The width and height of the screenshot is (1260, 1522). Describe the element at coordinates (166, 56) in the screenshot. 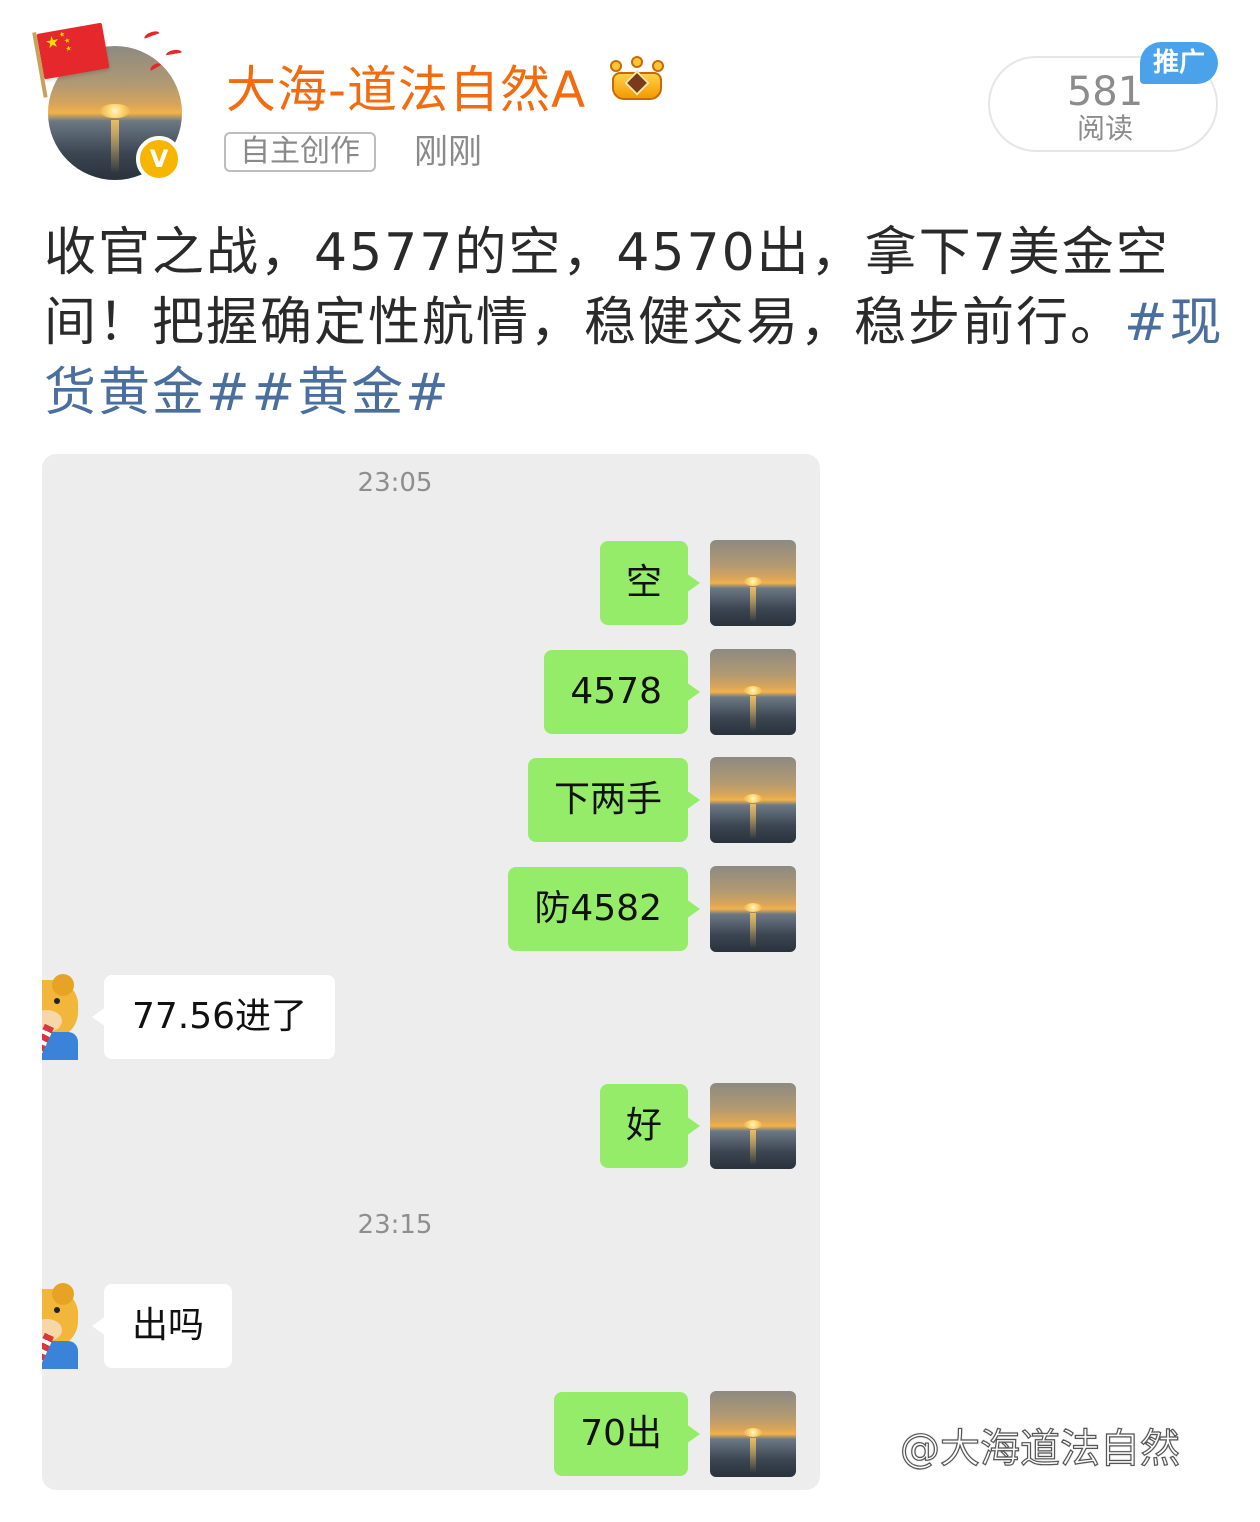

I see `birds-decoration-icon` at that location.